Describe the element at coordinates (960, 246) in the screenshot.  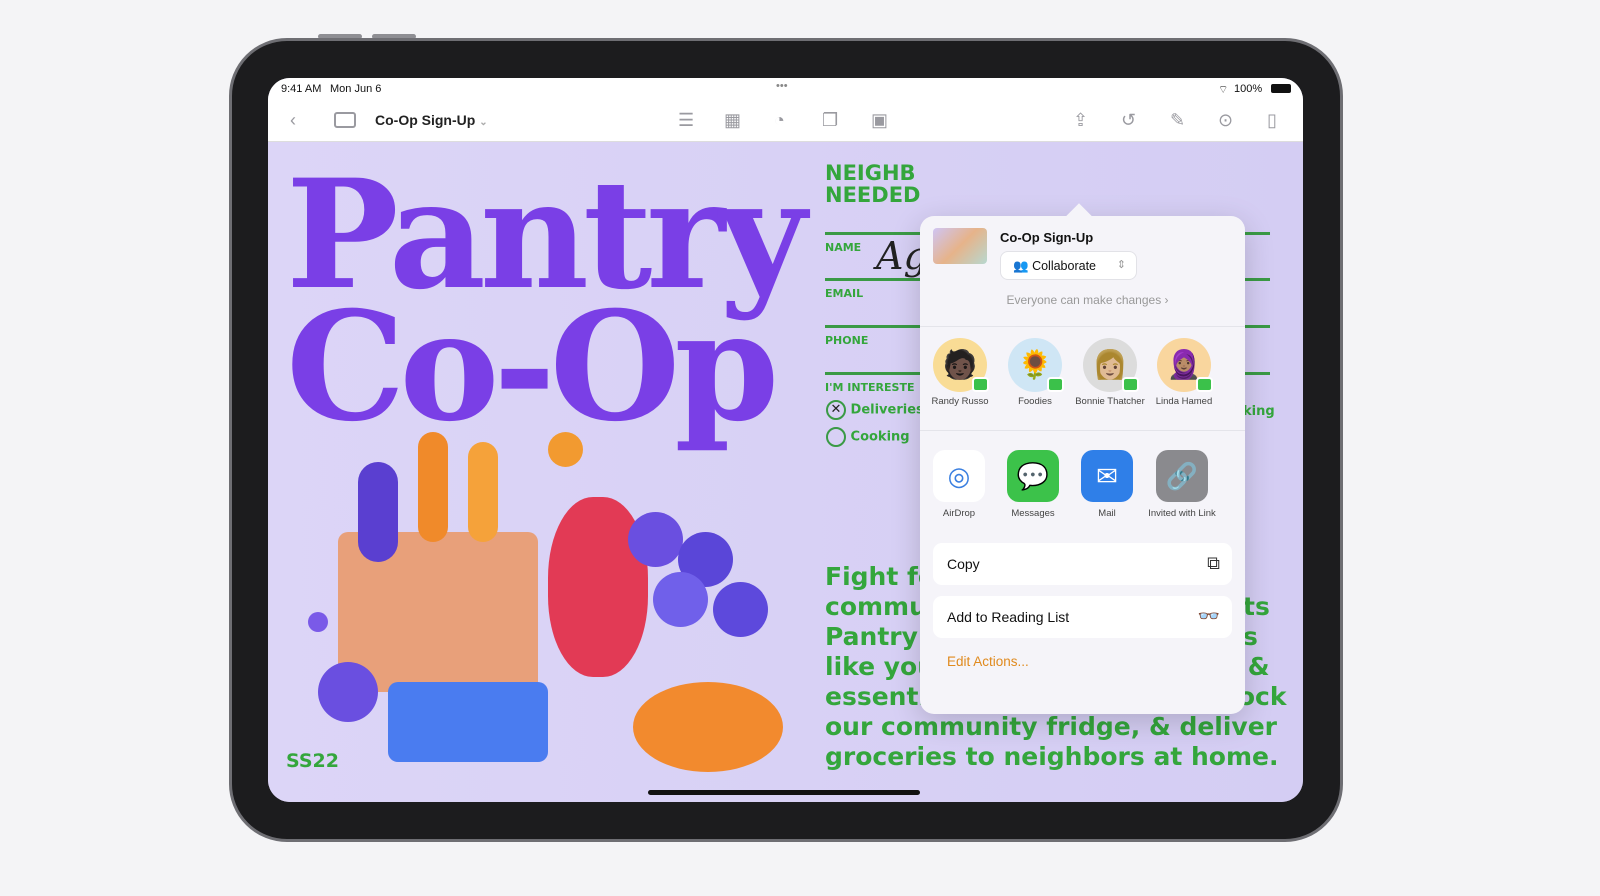
I see `document-thumbnail` at that location.